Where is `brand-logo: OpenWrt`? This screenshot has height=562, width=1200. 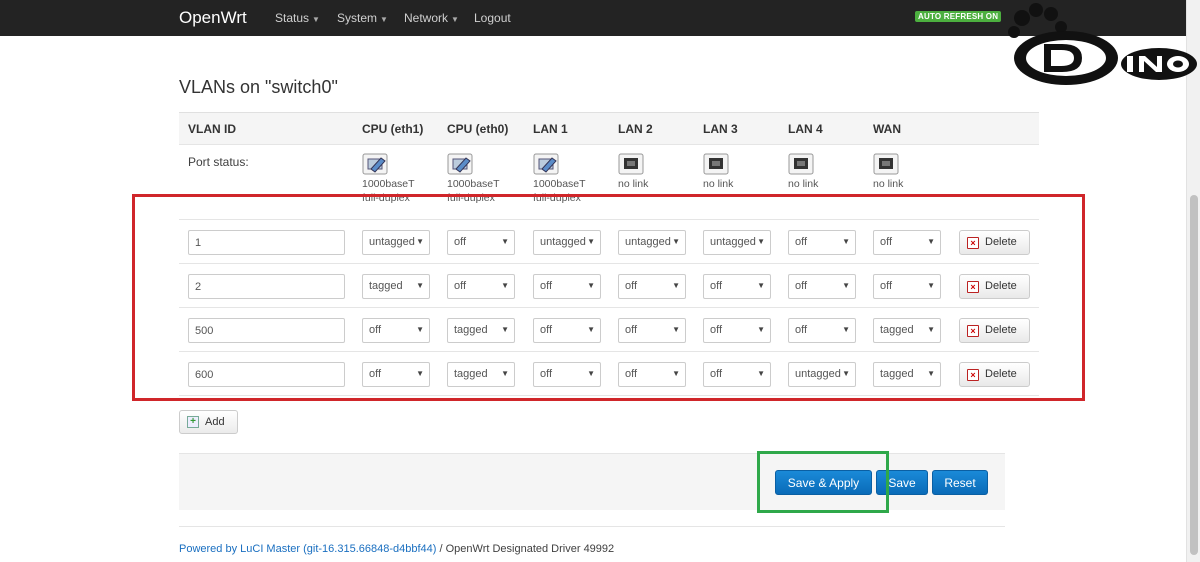 brand-logo: OpenWrt is located at coordinates (213, 18).